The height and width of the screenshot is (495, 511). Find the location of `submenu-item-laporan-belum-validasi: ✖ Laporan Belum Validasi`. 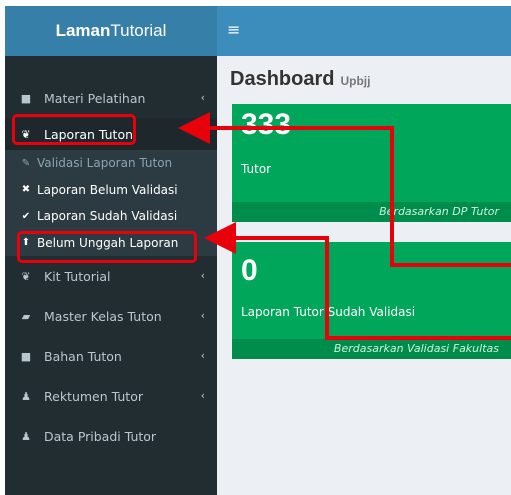

submenu-item-laporan-belum-validasi: ✖ Laporan Belum Validasi is located at coordinates (111, 190).